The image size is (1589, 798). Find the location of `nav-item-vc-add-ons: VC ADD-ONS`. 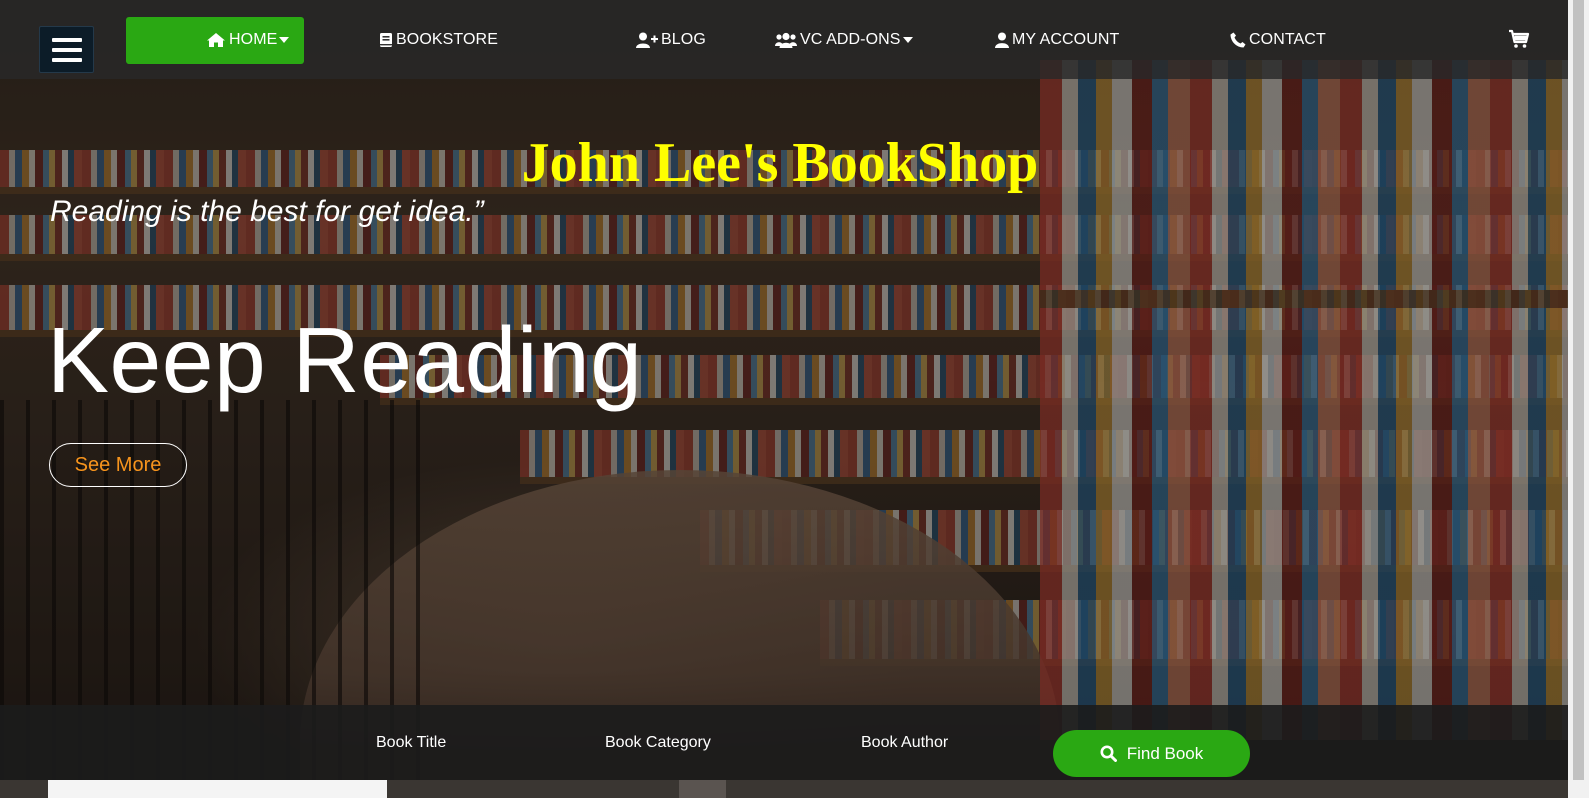

nav-item-vc-add-ons: VC ADD-ONS is located at coordinates (844, 39).